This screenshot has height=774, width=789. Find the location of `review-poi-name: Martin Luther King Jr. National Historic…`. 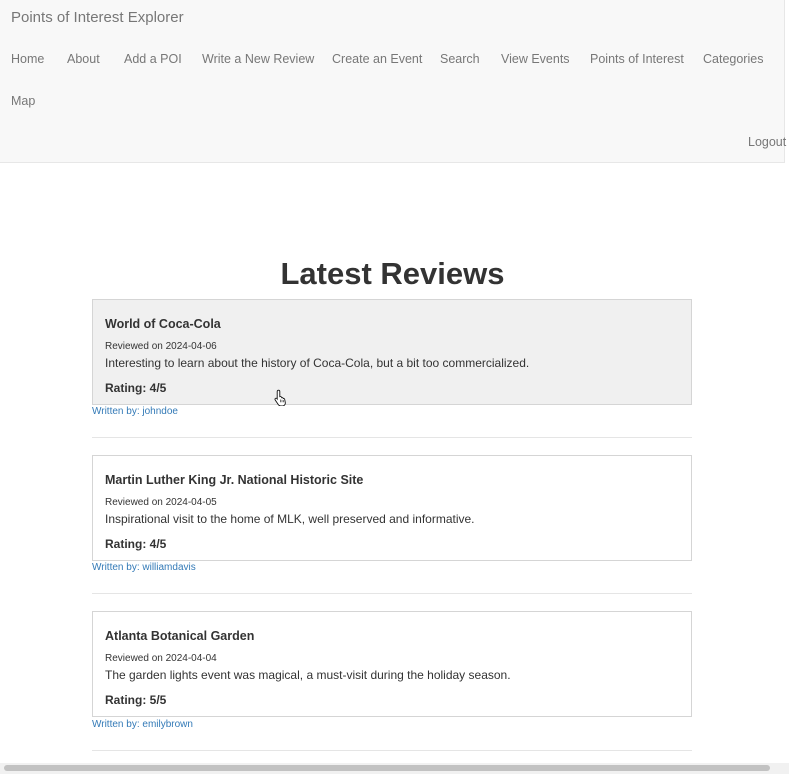

review-poi-name: Martin Luther King Jr. National Historic… is located at coordinates (234, 480).